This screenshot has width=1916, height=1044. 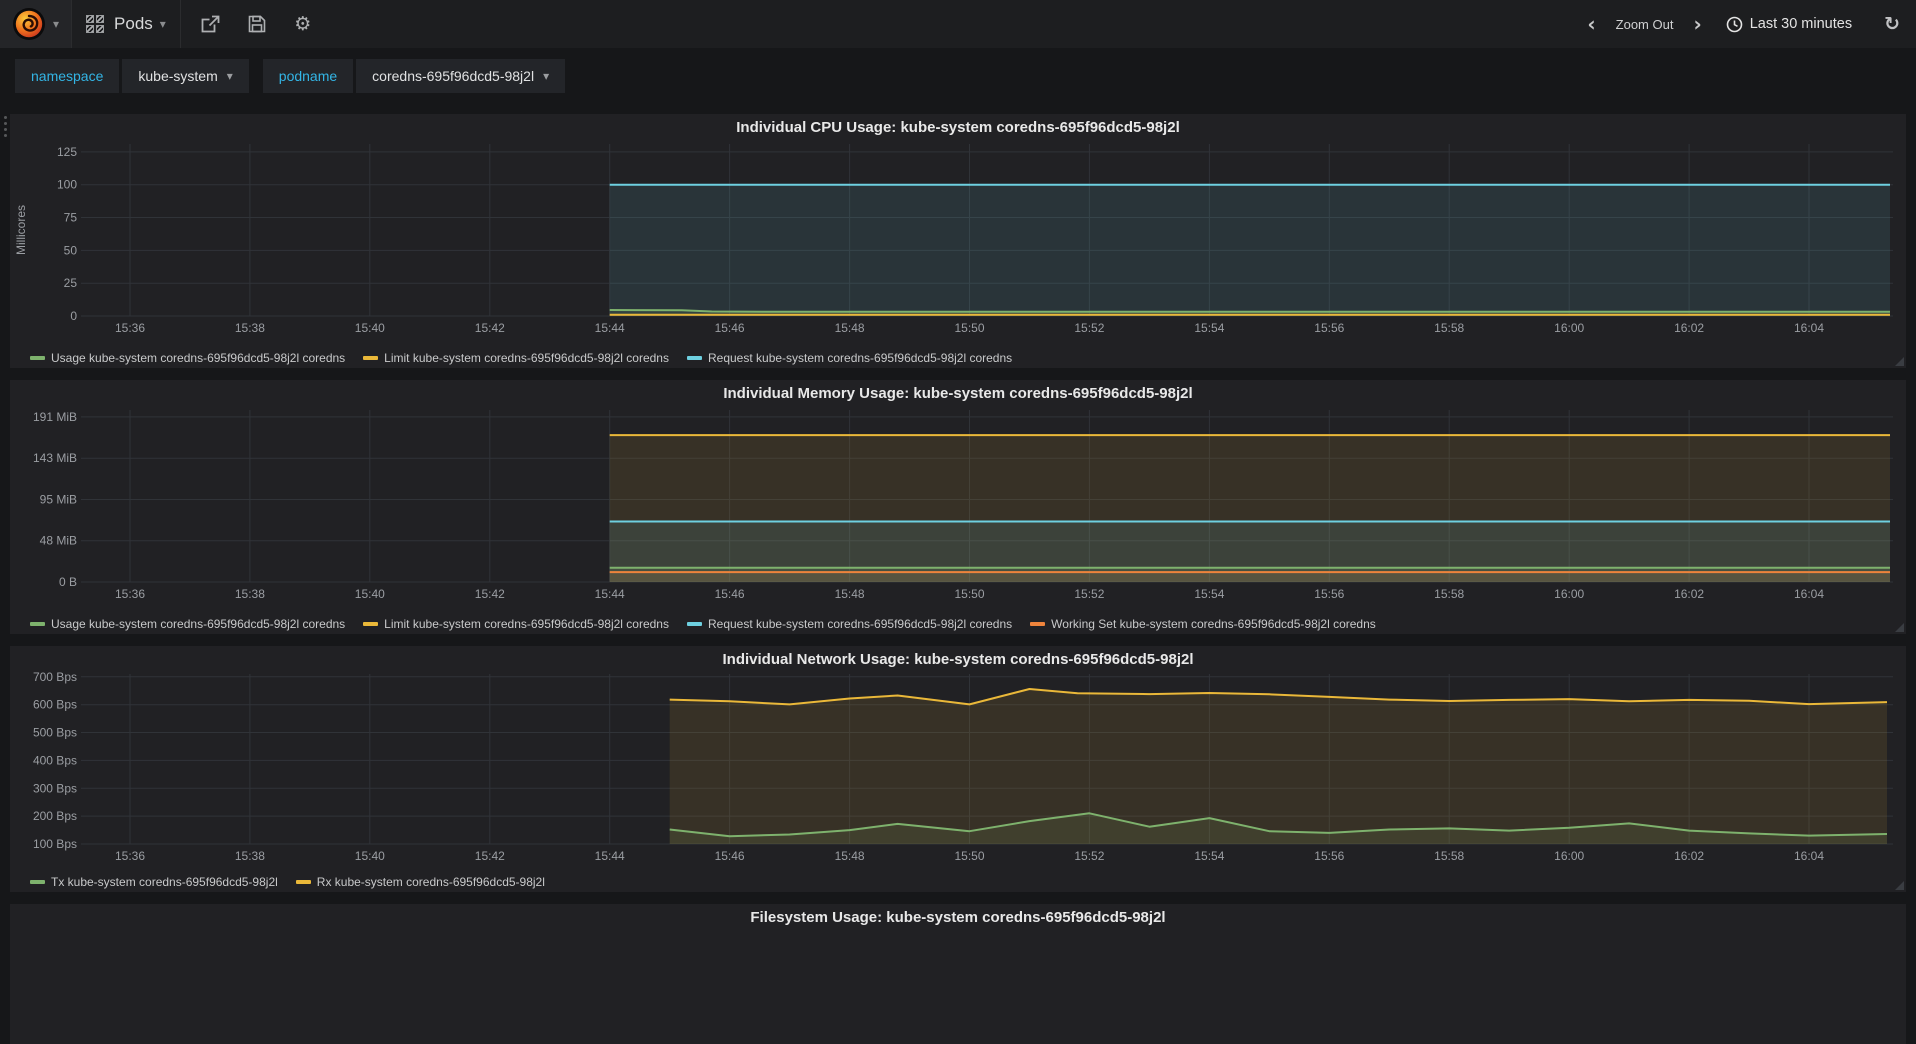 I want to click on svg-text: 191 MiB, so click(x=55, y=417).